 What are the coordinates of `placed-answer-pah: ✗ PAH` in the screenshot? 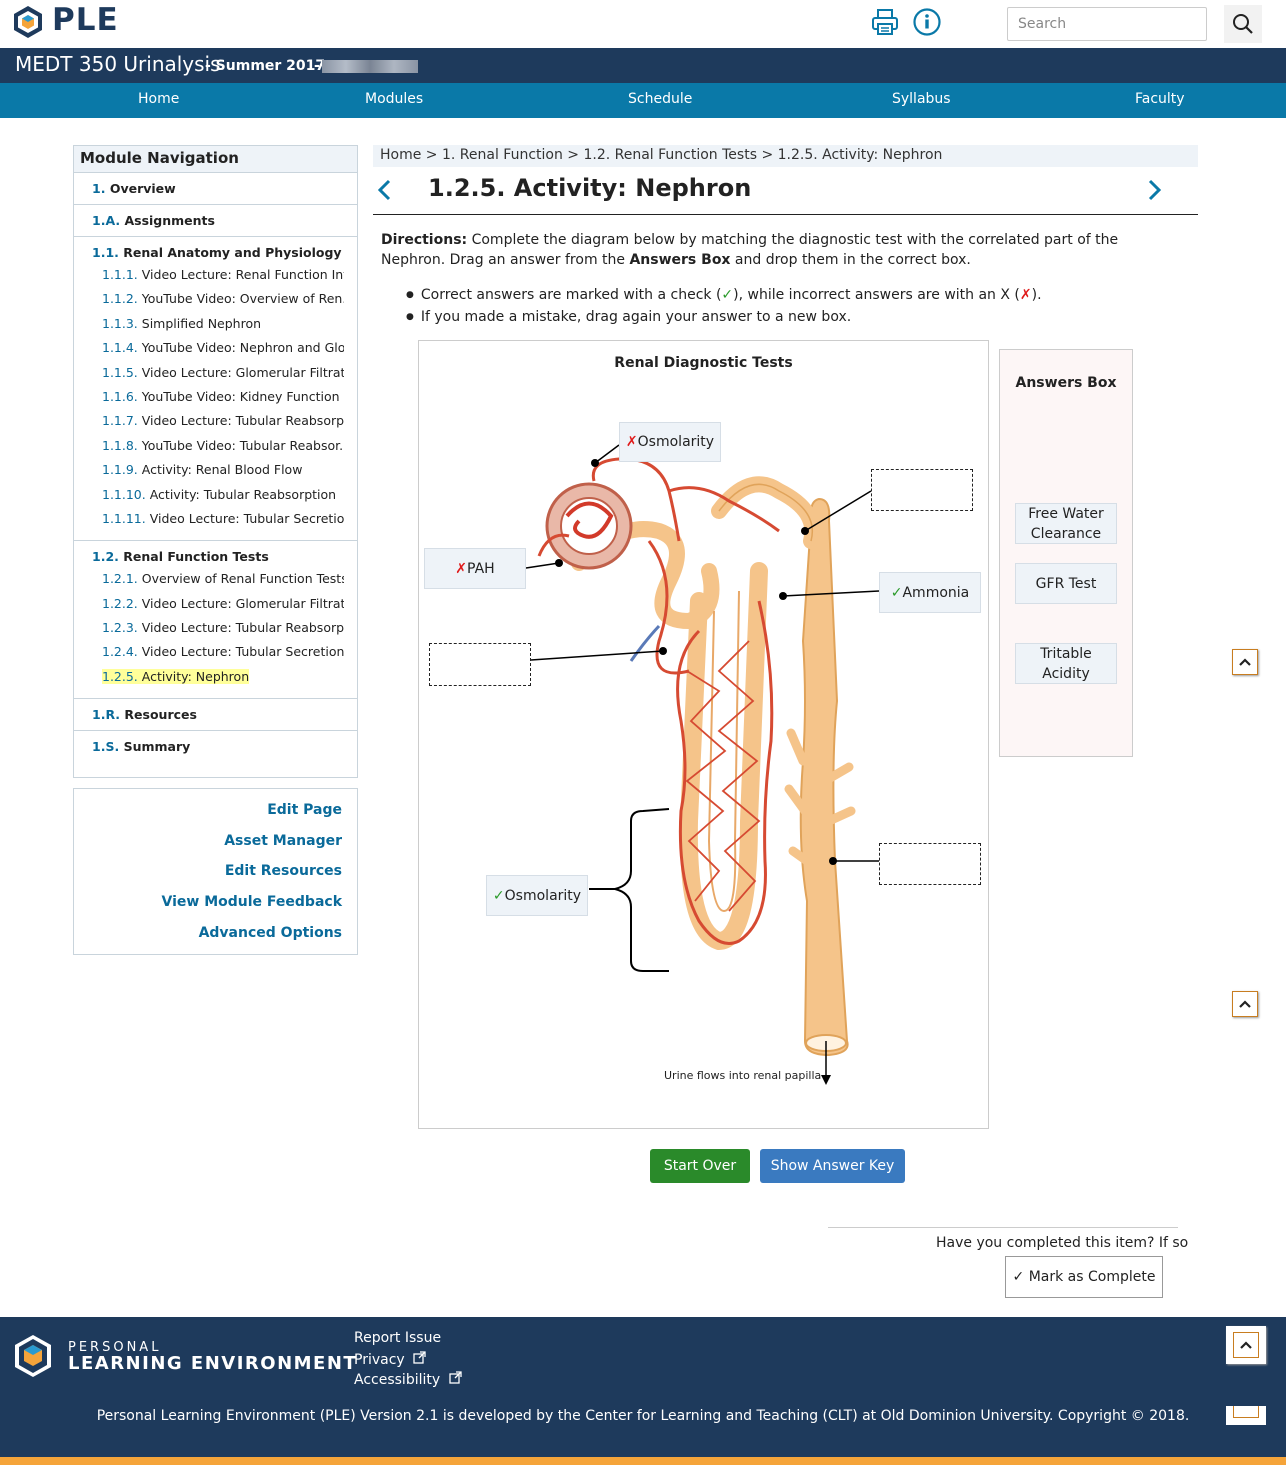 It's located at (475, 568).